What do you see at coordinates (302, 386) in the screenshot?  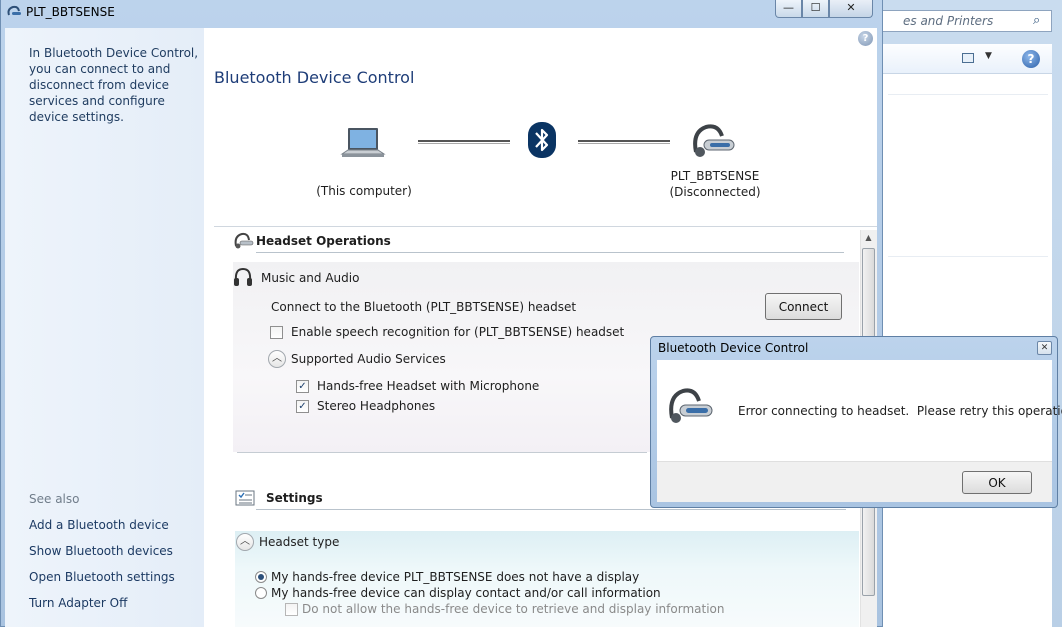 I see `handsfree-checkbox: ✓` at bounding box center [302, 386].